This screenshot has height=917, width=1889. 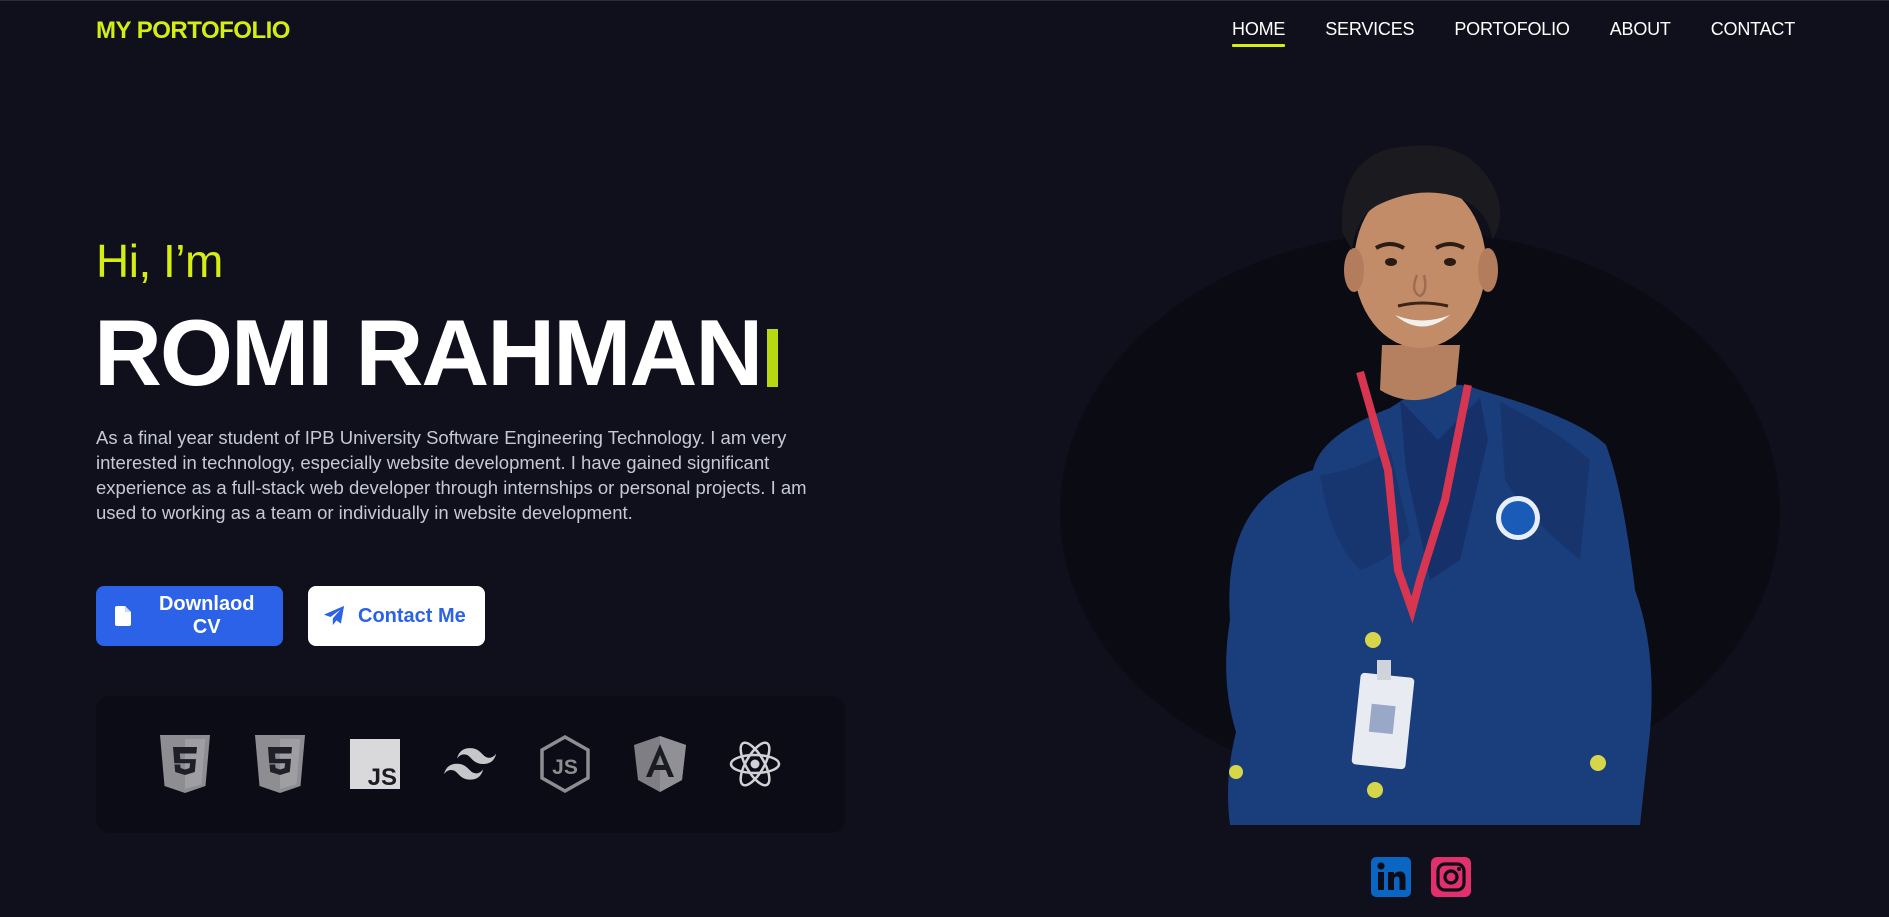 I want to click on download-cv-button: Downlaod CV, so click(x=189, y=616).